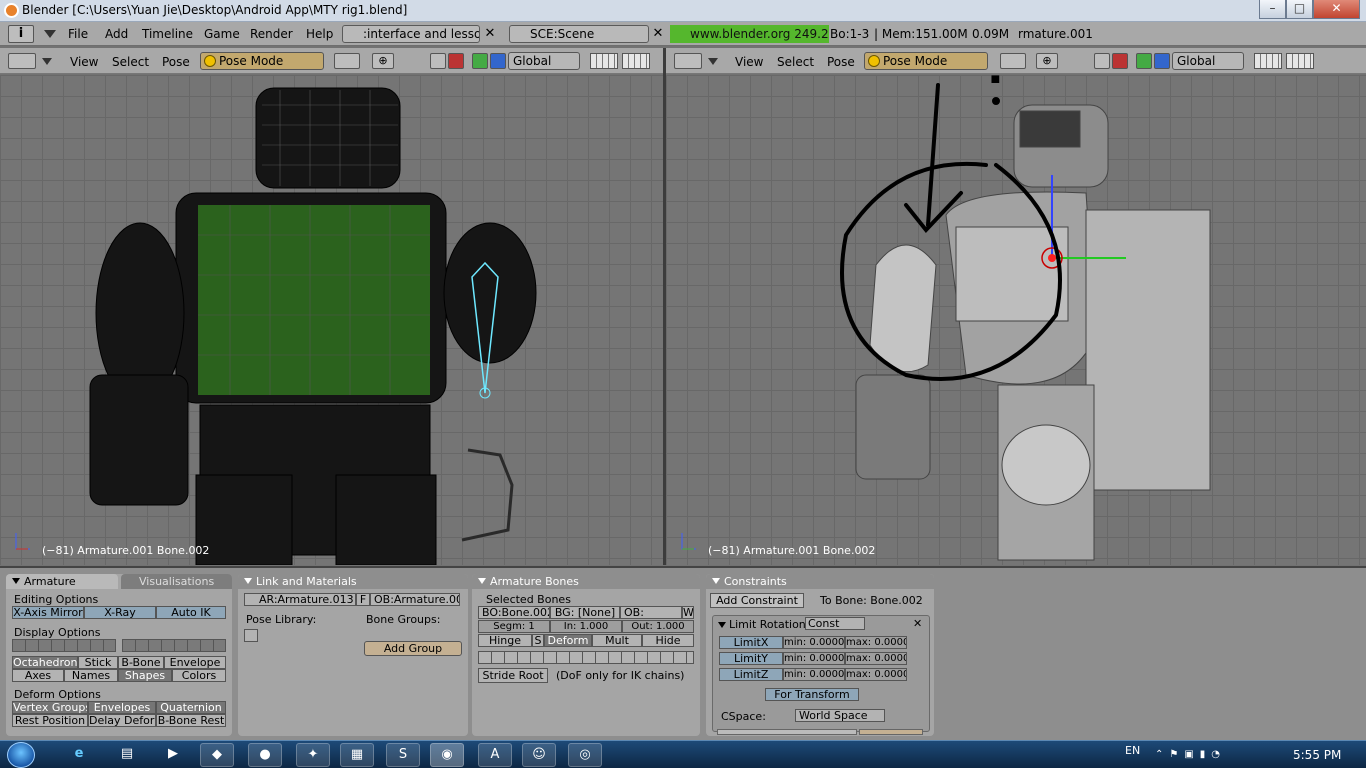  What do you see at coordinates (353, 581) in the screenshot?
I see `tab-link-materials: Link and Materials` at bounding box center [353, 581].